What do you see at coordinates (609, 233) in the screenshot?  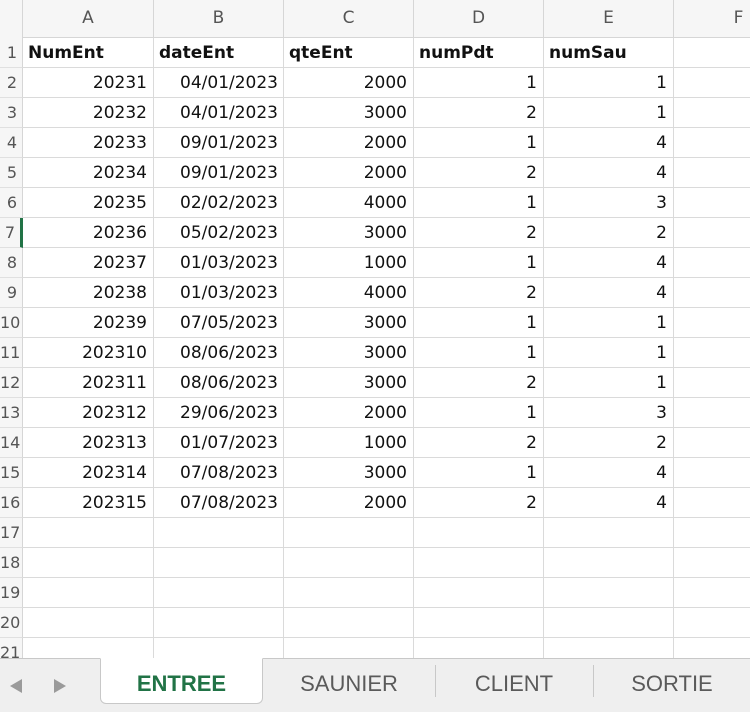 I see `cell-e7: 2` at bounding box center [609, 233].